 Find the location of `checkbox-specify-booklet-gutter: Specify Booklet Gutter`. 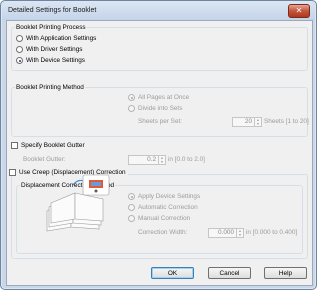

checkbox-specify-booklet-gutter: Specify Booklet Gutter is located at coordinates (48, 145).